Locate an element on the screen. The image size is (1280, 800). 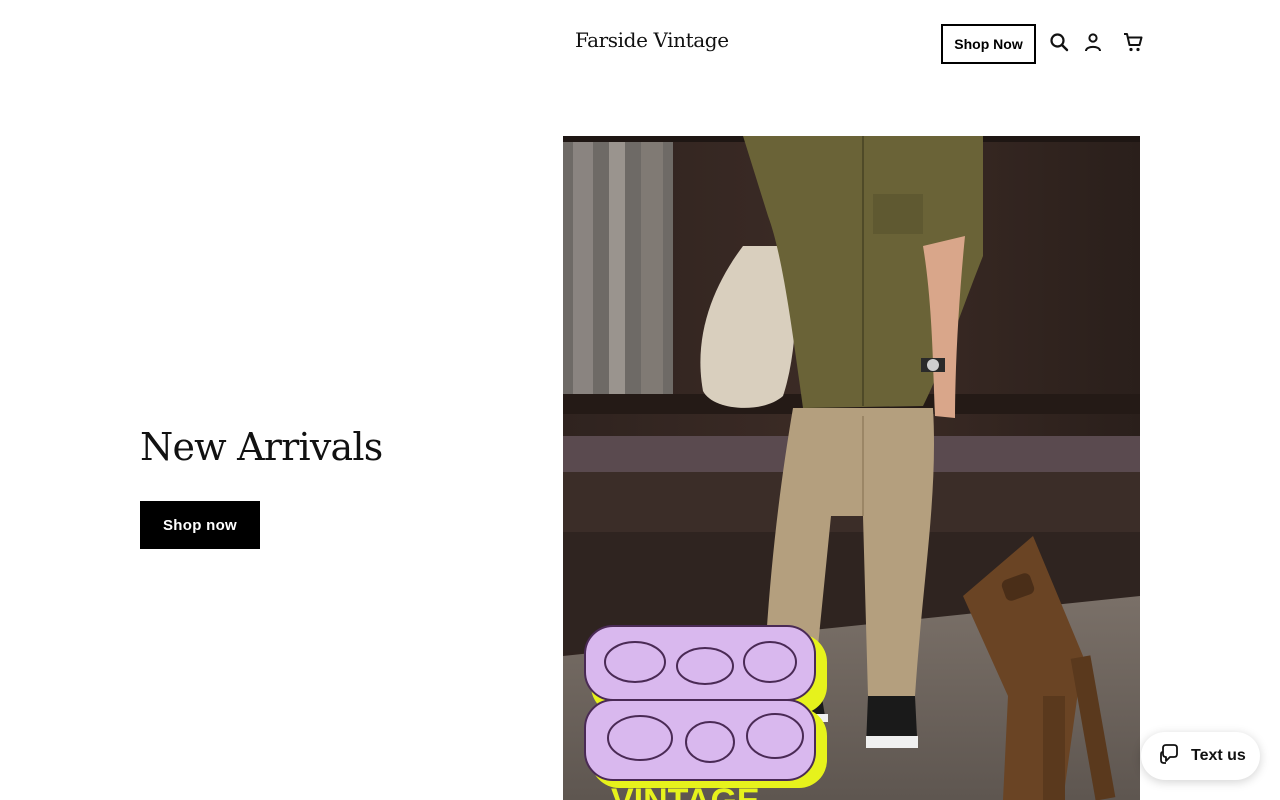
brand-logo: Farside Vintage is located at coordinates (652, 40).